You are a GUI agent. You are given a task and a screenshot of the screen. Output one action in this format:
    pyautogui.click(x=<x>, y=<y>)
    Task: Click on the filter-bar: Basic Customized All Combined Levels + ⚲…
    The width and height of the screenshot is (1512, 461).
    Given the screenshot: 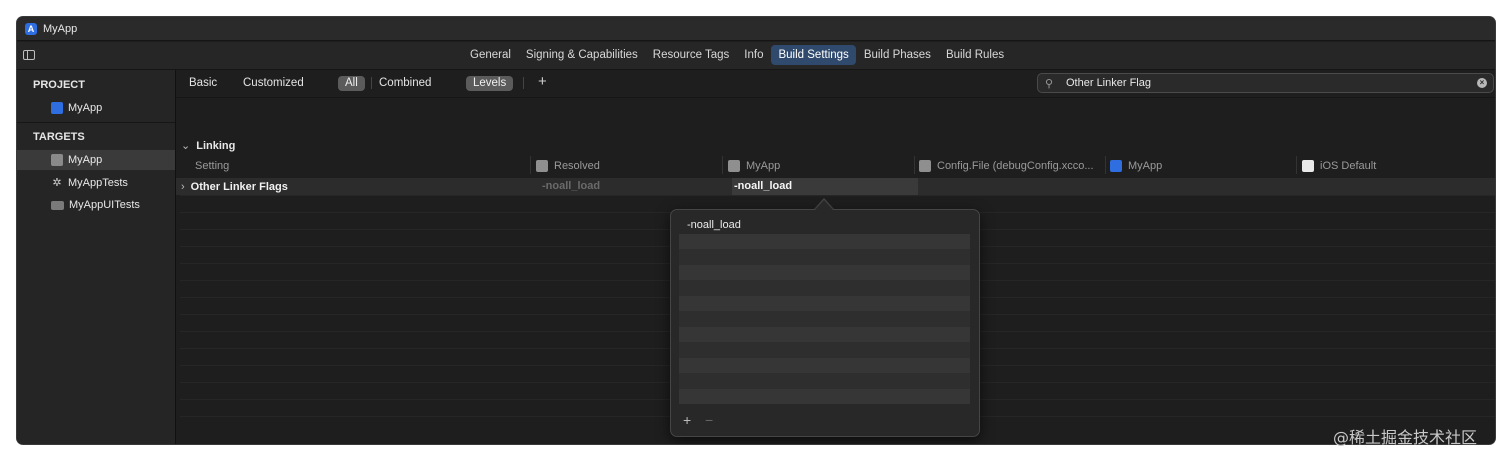 What is the action you would take?
    pyautogui.click(x=835, y=84)
    